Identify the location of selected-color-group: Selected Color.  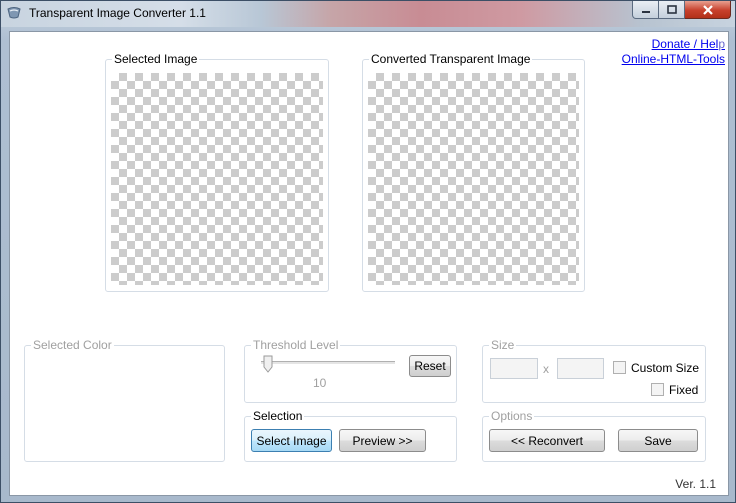
(124, 400).